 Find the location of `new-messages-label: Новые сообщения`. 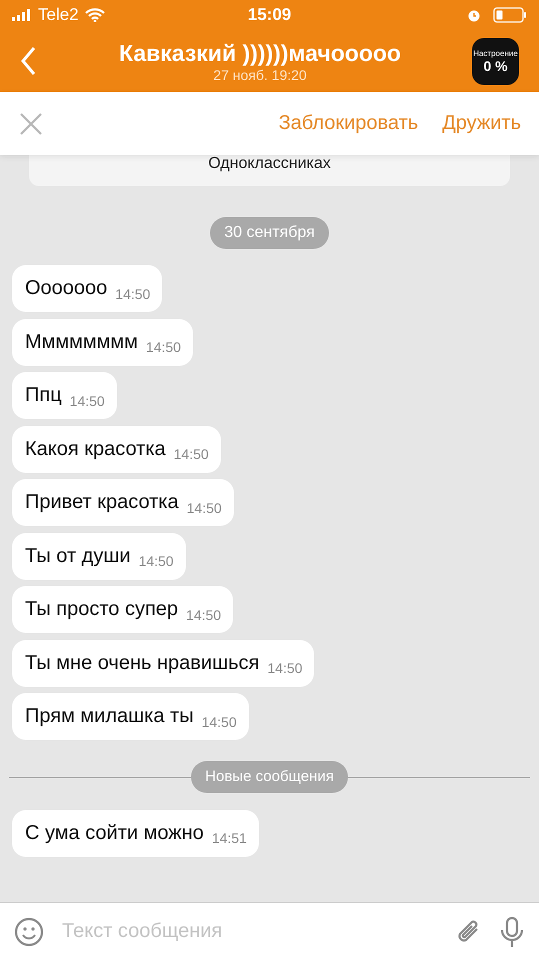

new-messages-label: Новые сообщения is located at coordinates (269, 776).